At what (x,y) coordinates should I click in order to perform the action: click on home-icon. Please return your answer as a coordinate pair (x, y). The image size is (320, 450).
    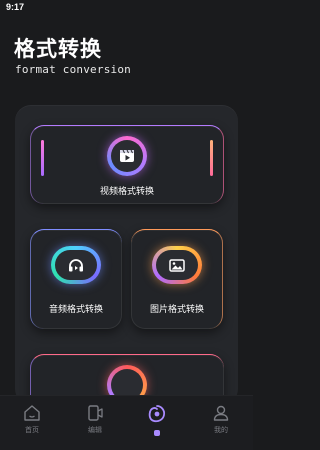
    Looking at the image, I should click on (32, 413).